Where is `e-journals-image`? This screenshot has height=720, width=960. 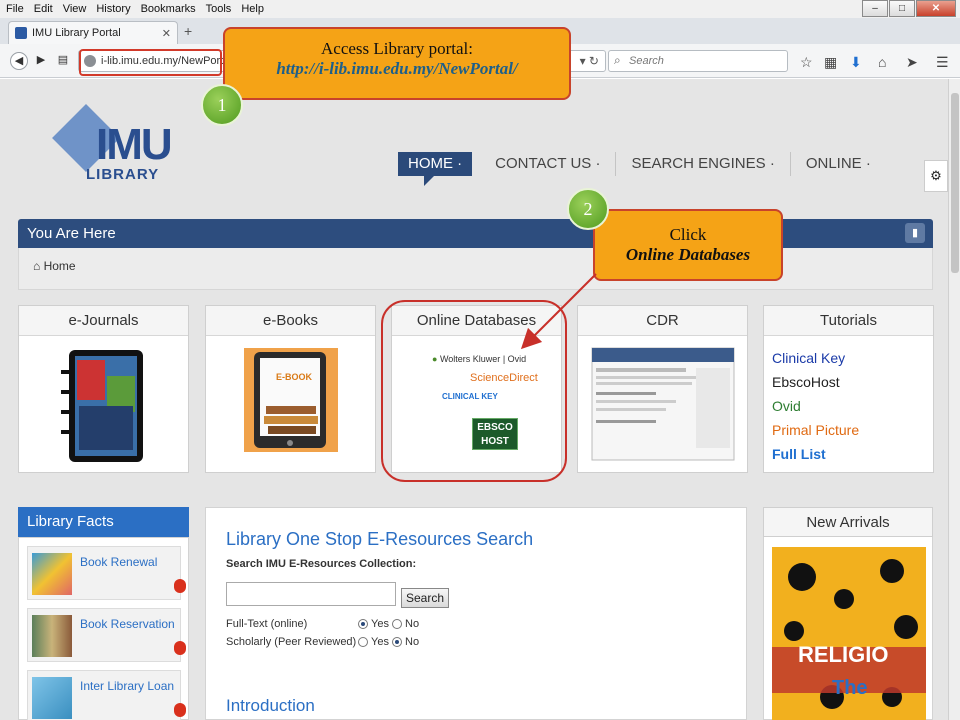 e-journals-image is located at coordinates (102, 406).